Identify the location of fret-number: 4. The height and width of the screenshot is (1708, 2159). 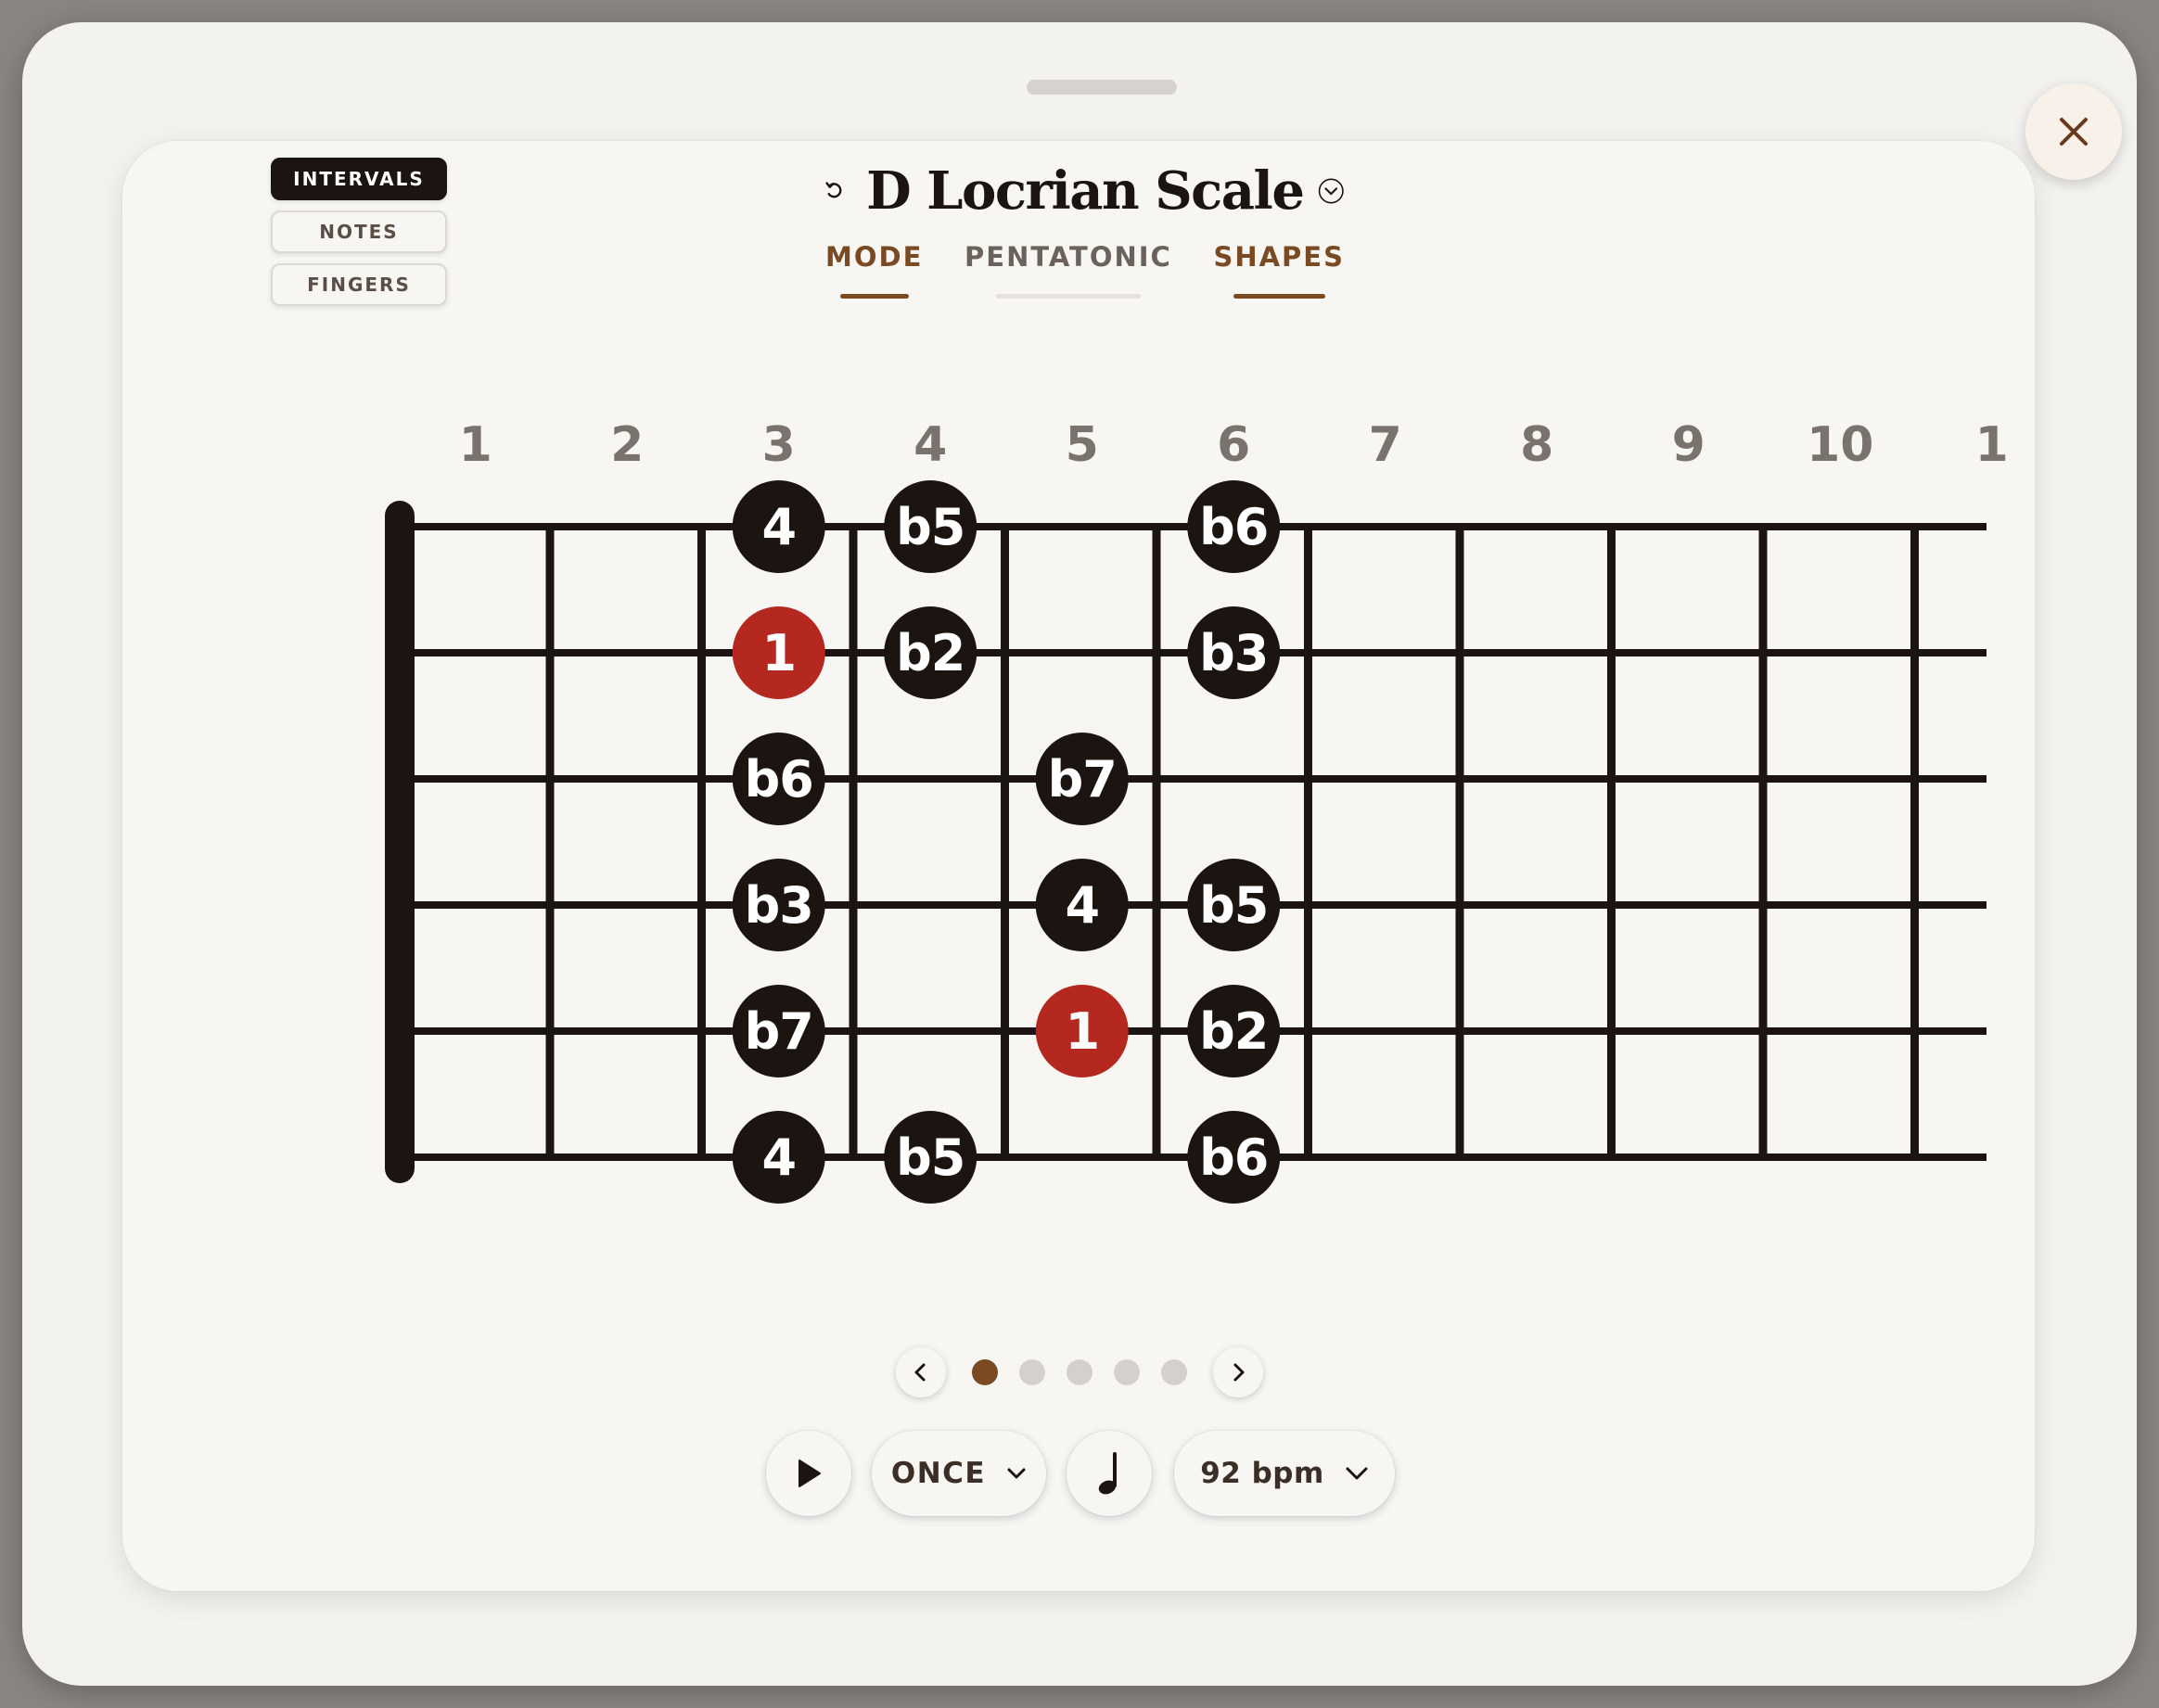
(930, 445).